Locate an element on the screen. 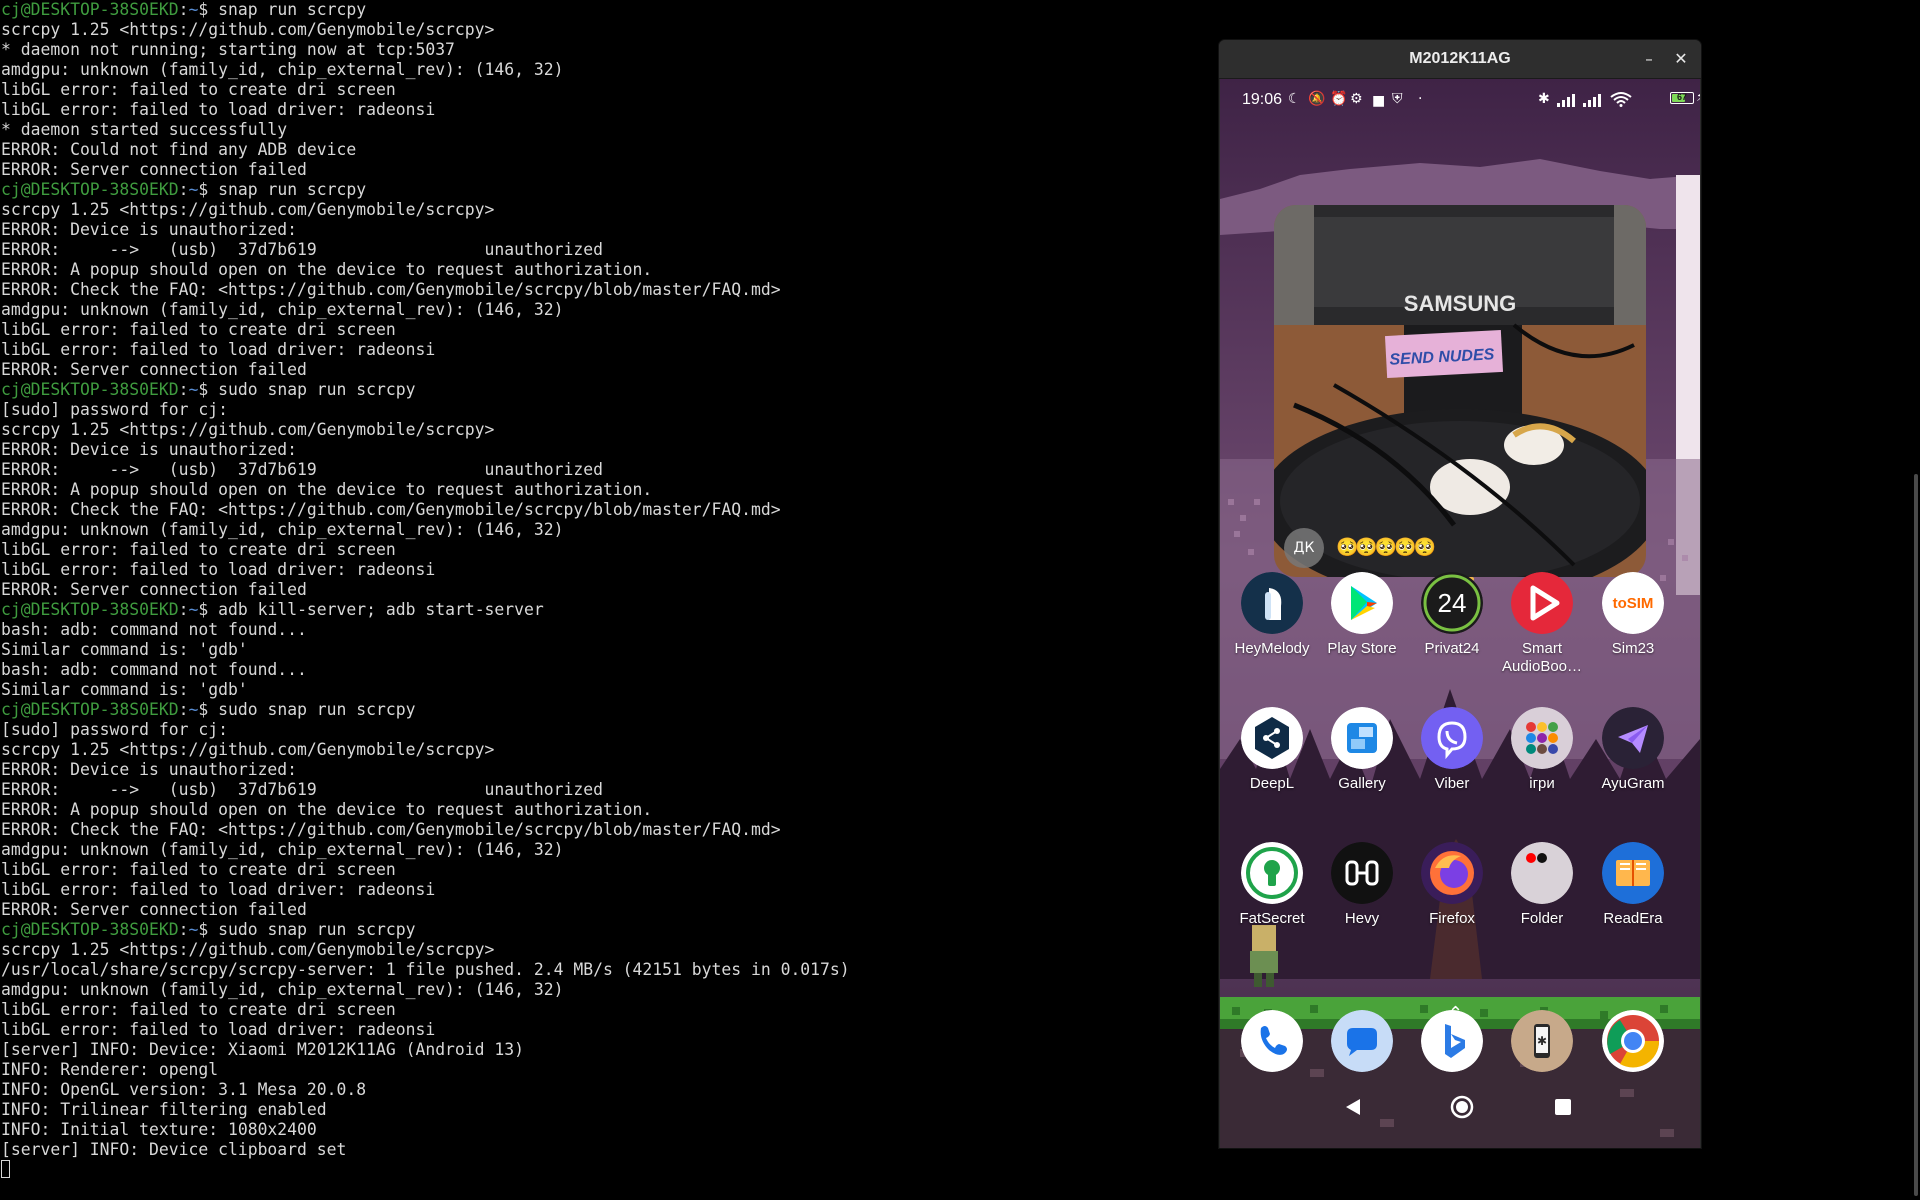 This screenshot has height=1200, width=1920. window-title: M2012K11AG is located at coordinates (1460, 58).